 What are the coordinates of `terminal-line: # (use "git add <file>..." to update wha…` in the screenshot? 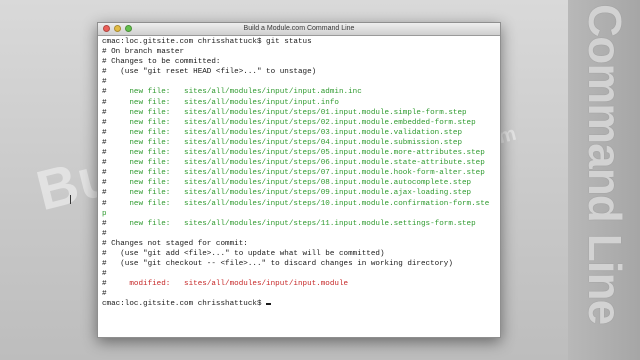 It's located at (299, 254).